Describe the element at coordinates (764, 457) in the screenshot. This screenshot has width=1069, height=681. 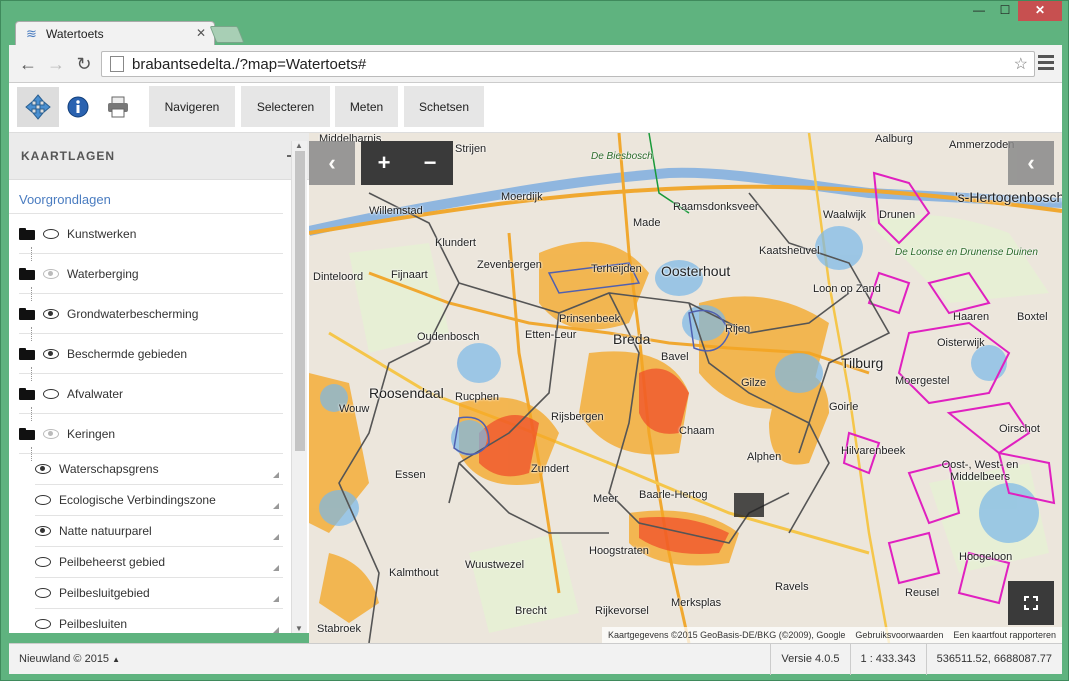
I see `map-place-label: Alphen` at that location.